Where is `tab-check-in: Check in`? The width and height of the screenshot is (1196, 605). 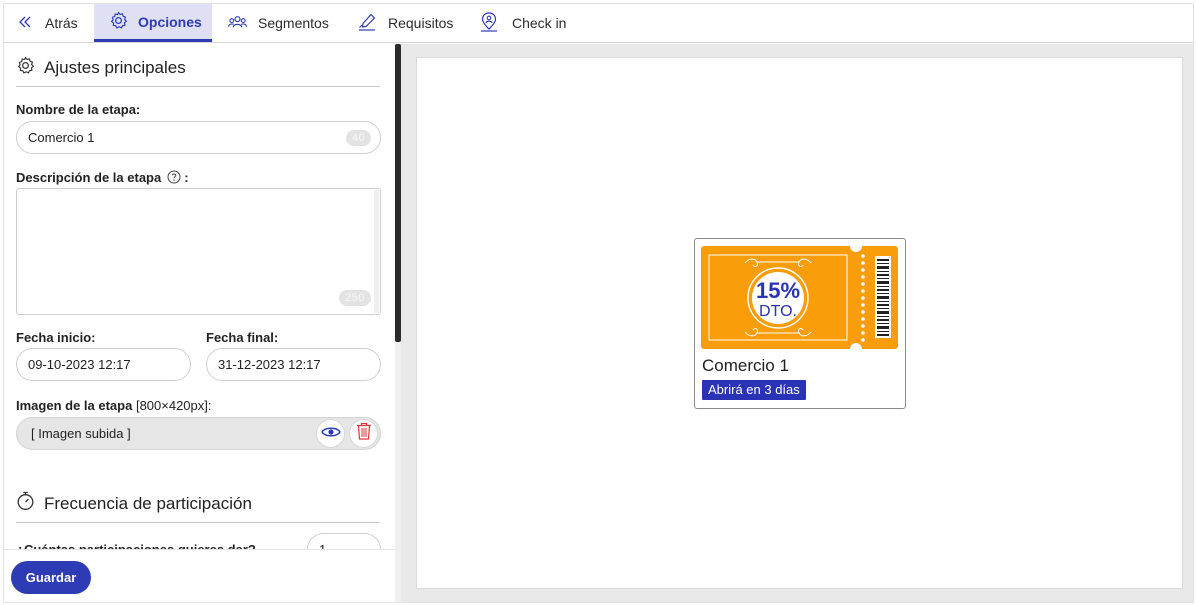
tab-check-in: Check in is located at coordinates (523, 23).